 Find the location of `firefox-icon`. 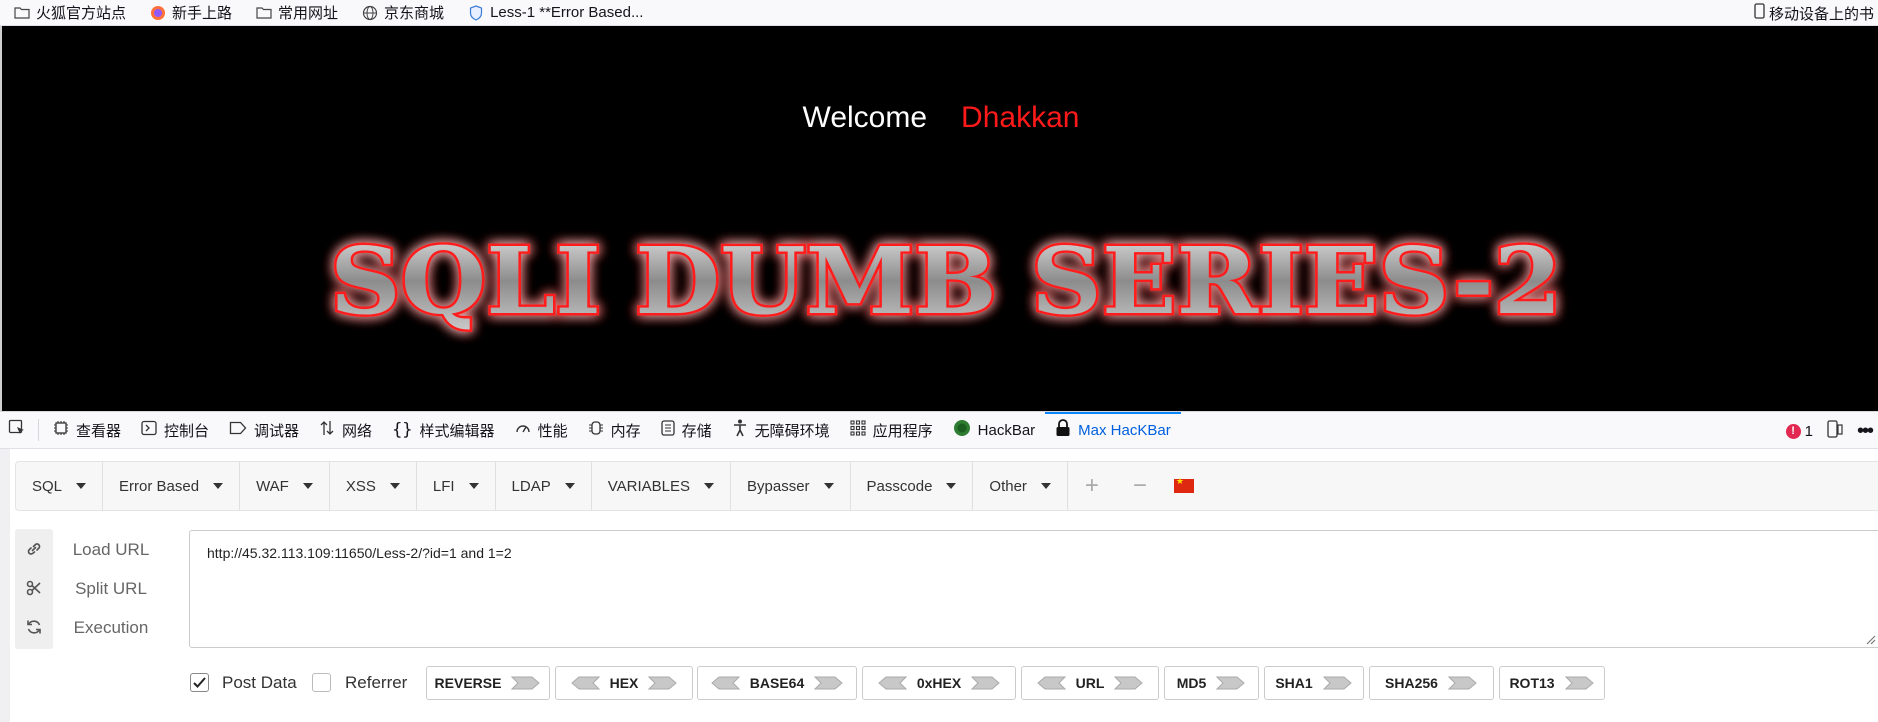

firefox-icon is located at coordinates (158, 12).